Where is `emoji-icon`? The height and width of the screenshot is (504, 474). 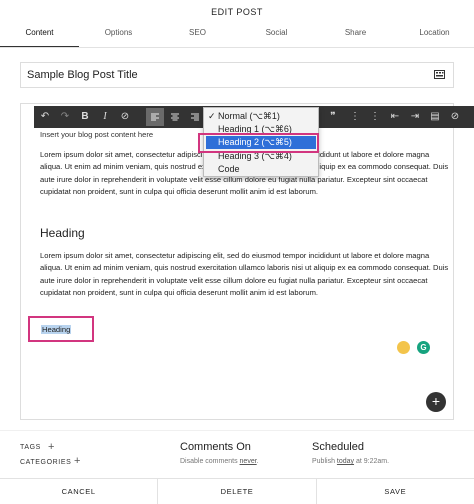 emoji-icon is located at coordinates (403, 347).